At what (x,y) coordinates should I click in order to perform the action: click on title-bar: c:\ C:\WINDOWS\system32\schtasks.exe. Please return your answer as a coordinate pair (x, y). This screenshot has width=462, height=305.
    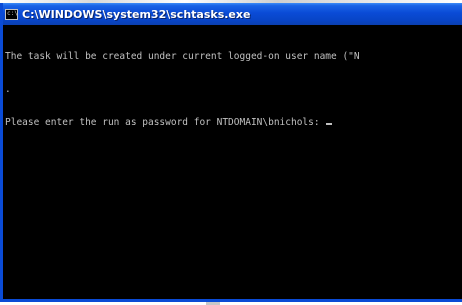
    Looking at the image, I should click on (232, 14).